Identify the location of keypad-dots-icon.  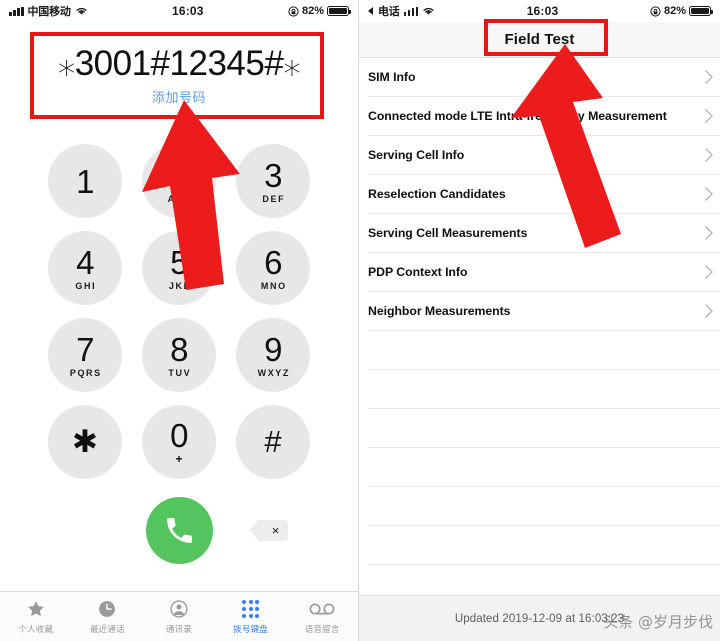
(250, 609).